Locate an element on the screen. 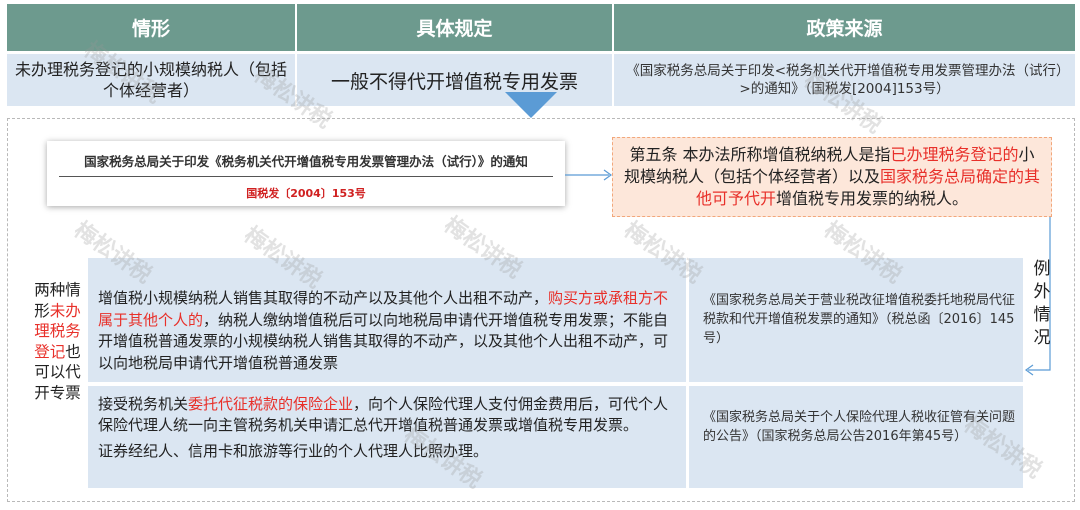 This screenshot has height=510, width=1080. article-5-highlight-registered: 已办理税务登记的 is located at coordinates (954, 154).